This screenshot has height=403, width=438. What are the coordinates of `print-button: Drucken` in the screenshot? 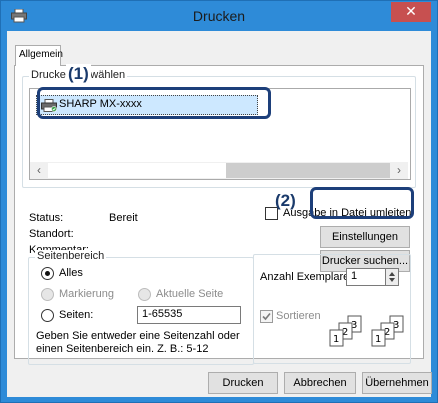 It's located at (243, 383).